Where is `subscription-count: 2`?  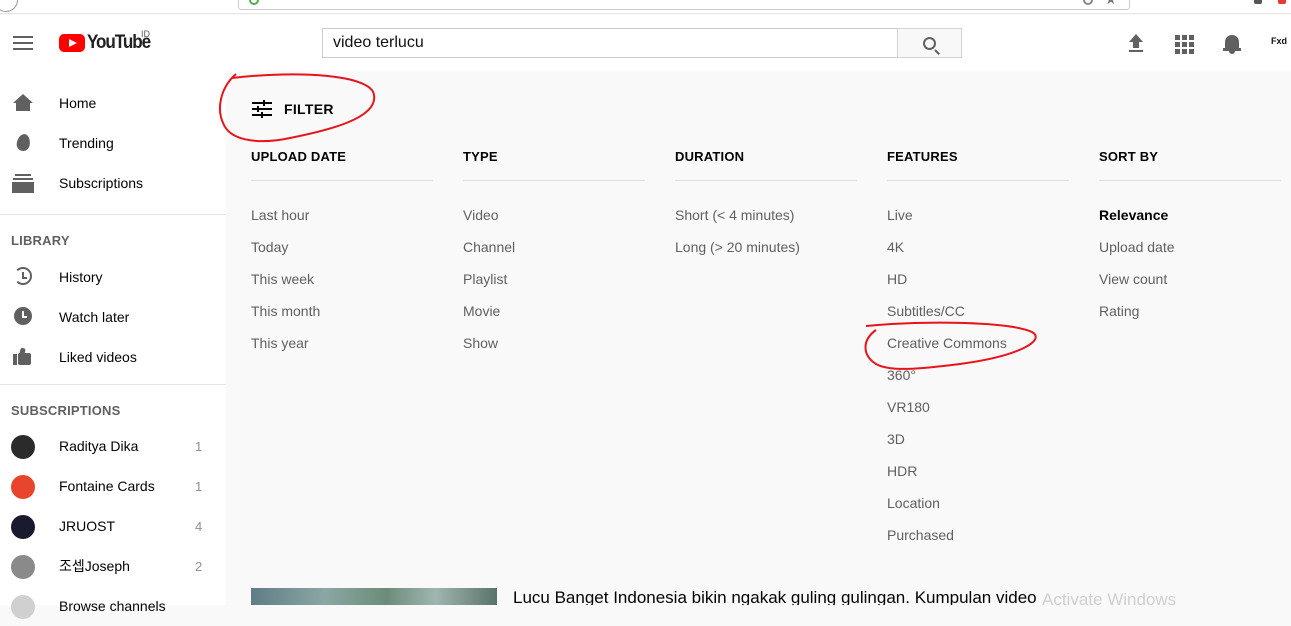 subscription-count: 2 is located at coordinates (199, 566).